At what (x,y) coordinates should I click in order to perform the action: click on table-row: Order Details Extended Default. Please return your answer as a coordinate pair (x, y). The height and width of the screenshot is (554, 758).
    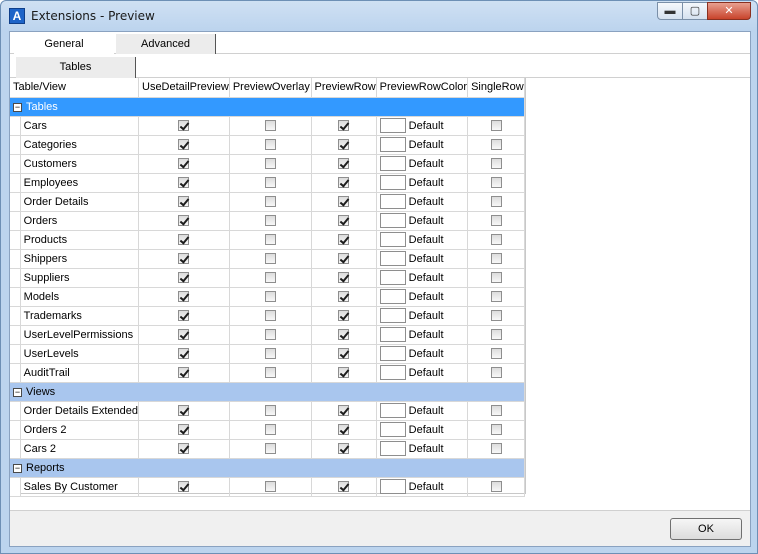
    Looking at the image, I should click on (267, 411).